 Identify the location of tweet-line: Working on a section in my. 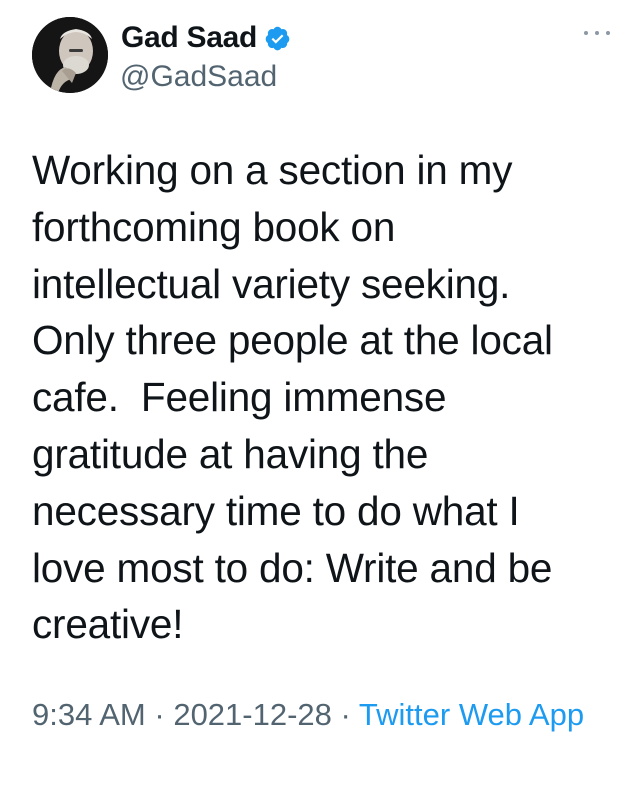
(272, 170).